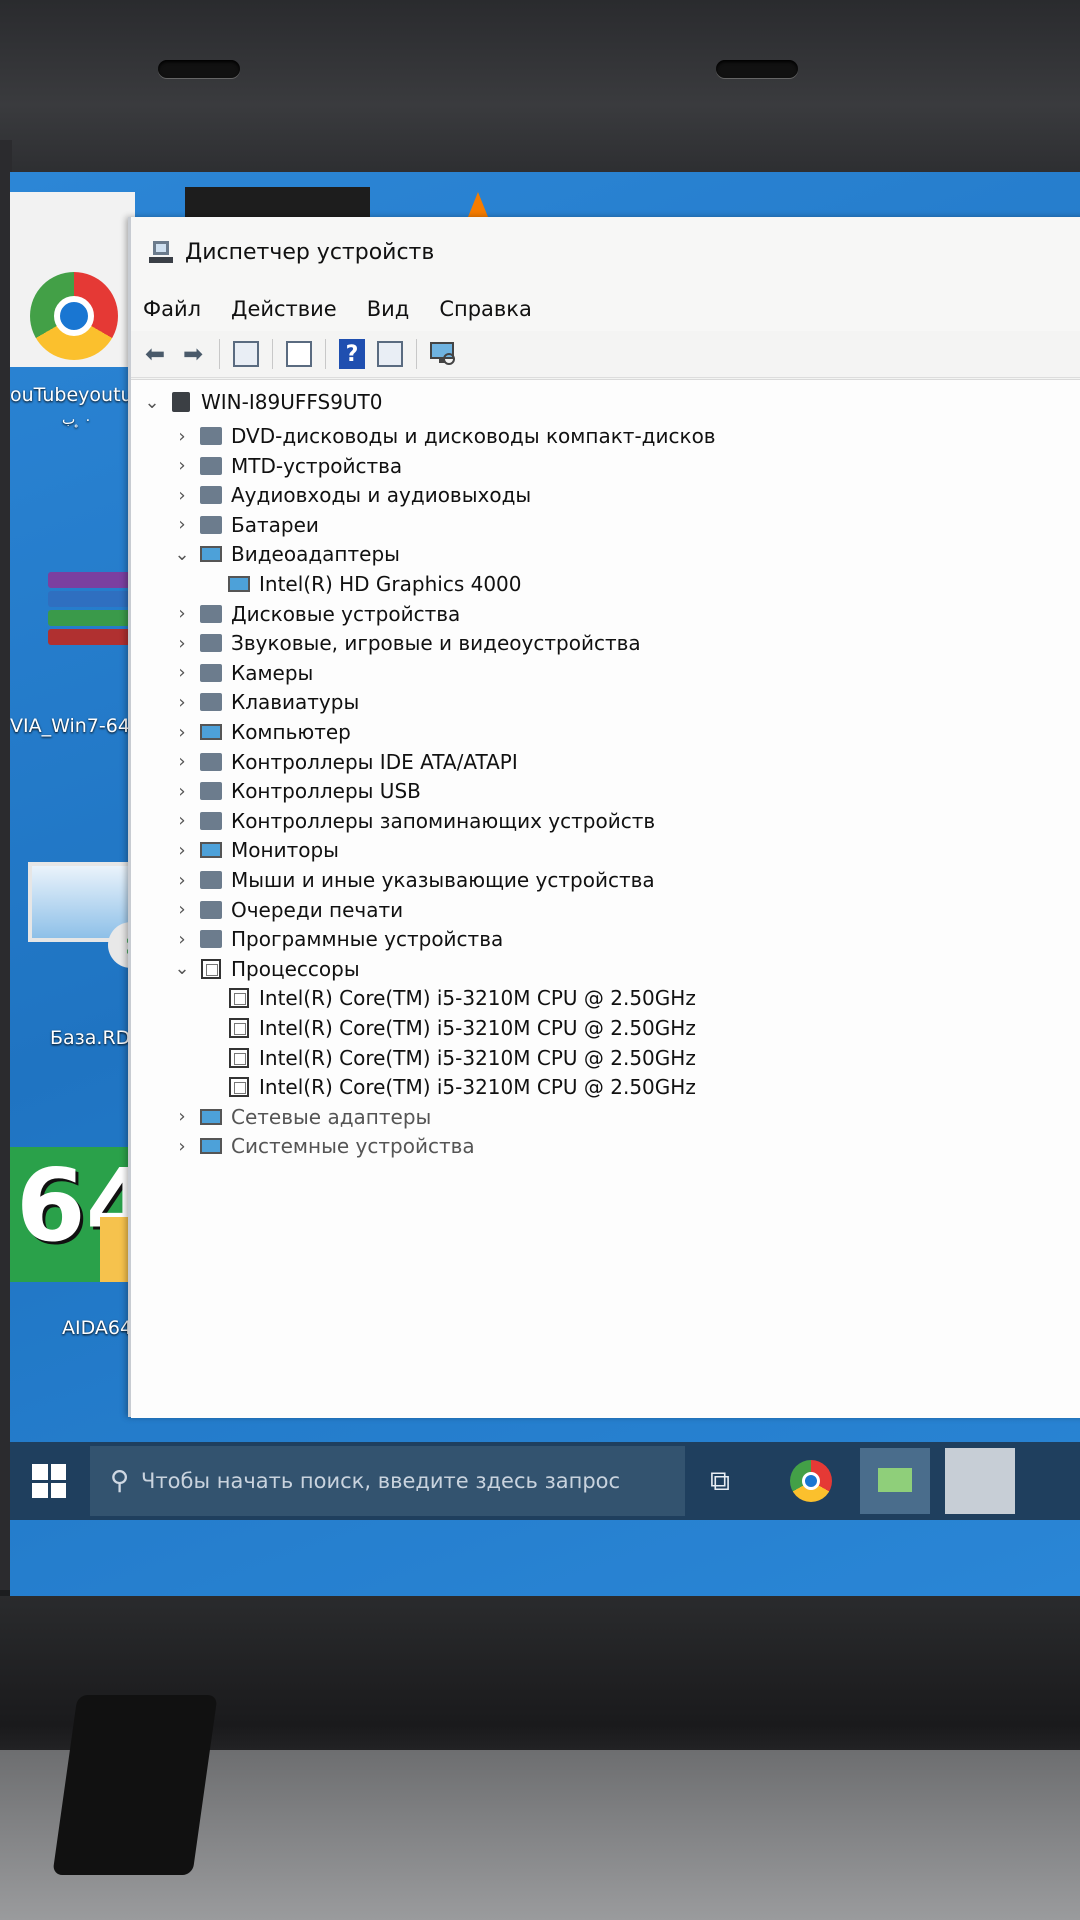  I want to click on tree-category-label: Сетевые адаптеры, so click(331, 1116).